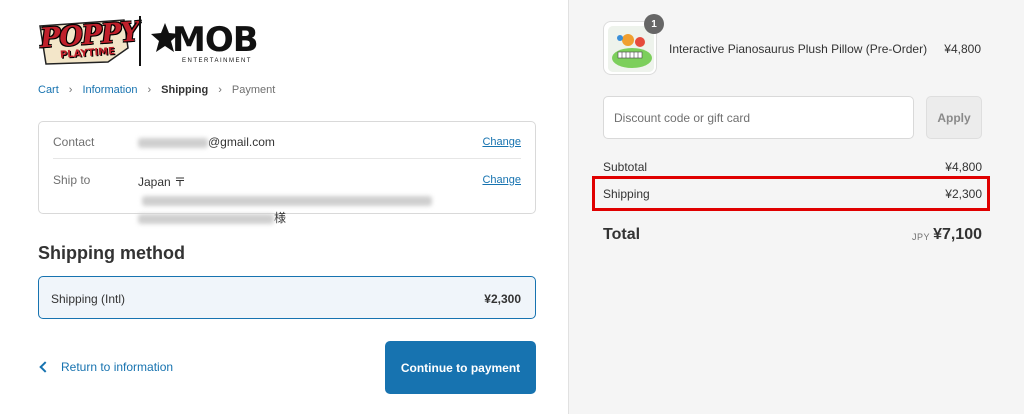  Describe the element at coordinates (654, 24) in the screenshot. I see `quantity-badge: 1` at that location.